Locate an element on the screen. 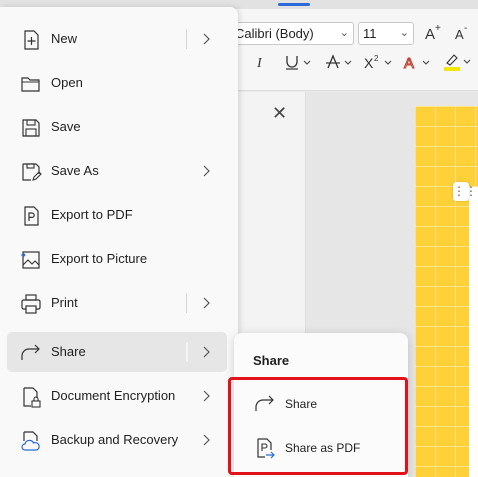 This screenshot has height=477, width=478. submenu-item-share-as-pdf: Share as PDF is located at coordinates (321, 448).